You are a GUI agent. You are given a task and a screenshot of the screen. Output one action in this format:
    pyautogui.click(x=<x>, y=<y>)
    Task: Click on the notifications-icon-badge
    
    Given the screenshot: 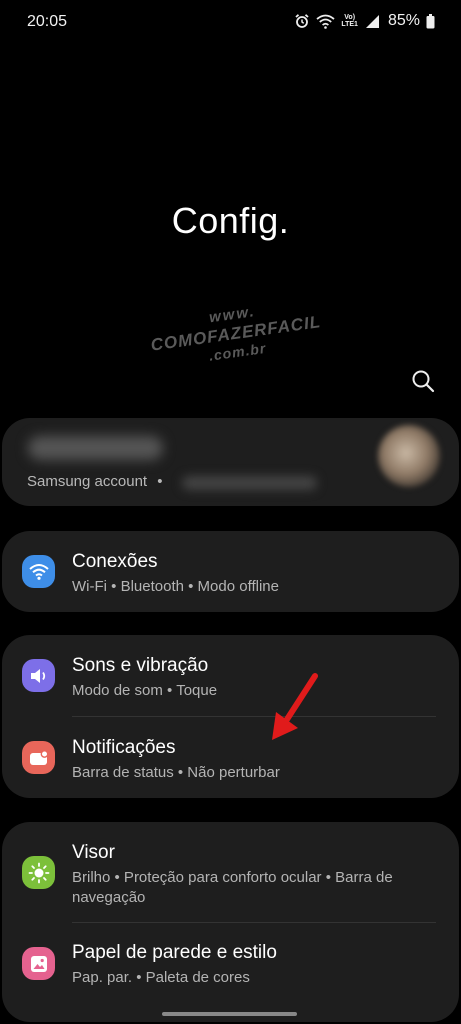 What is the action you would take?
    pyautogui.click(x=38, y=757)
    